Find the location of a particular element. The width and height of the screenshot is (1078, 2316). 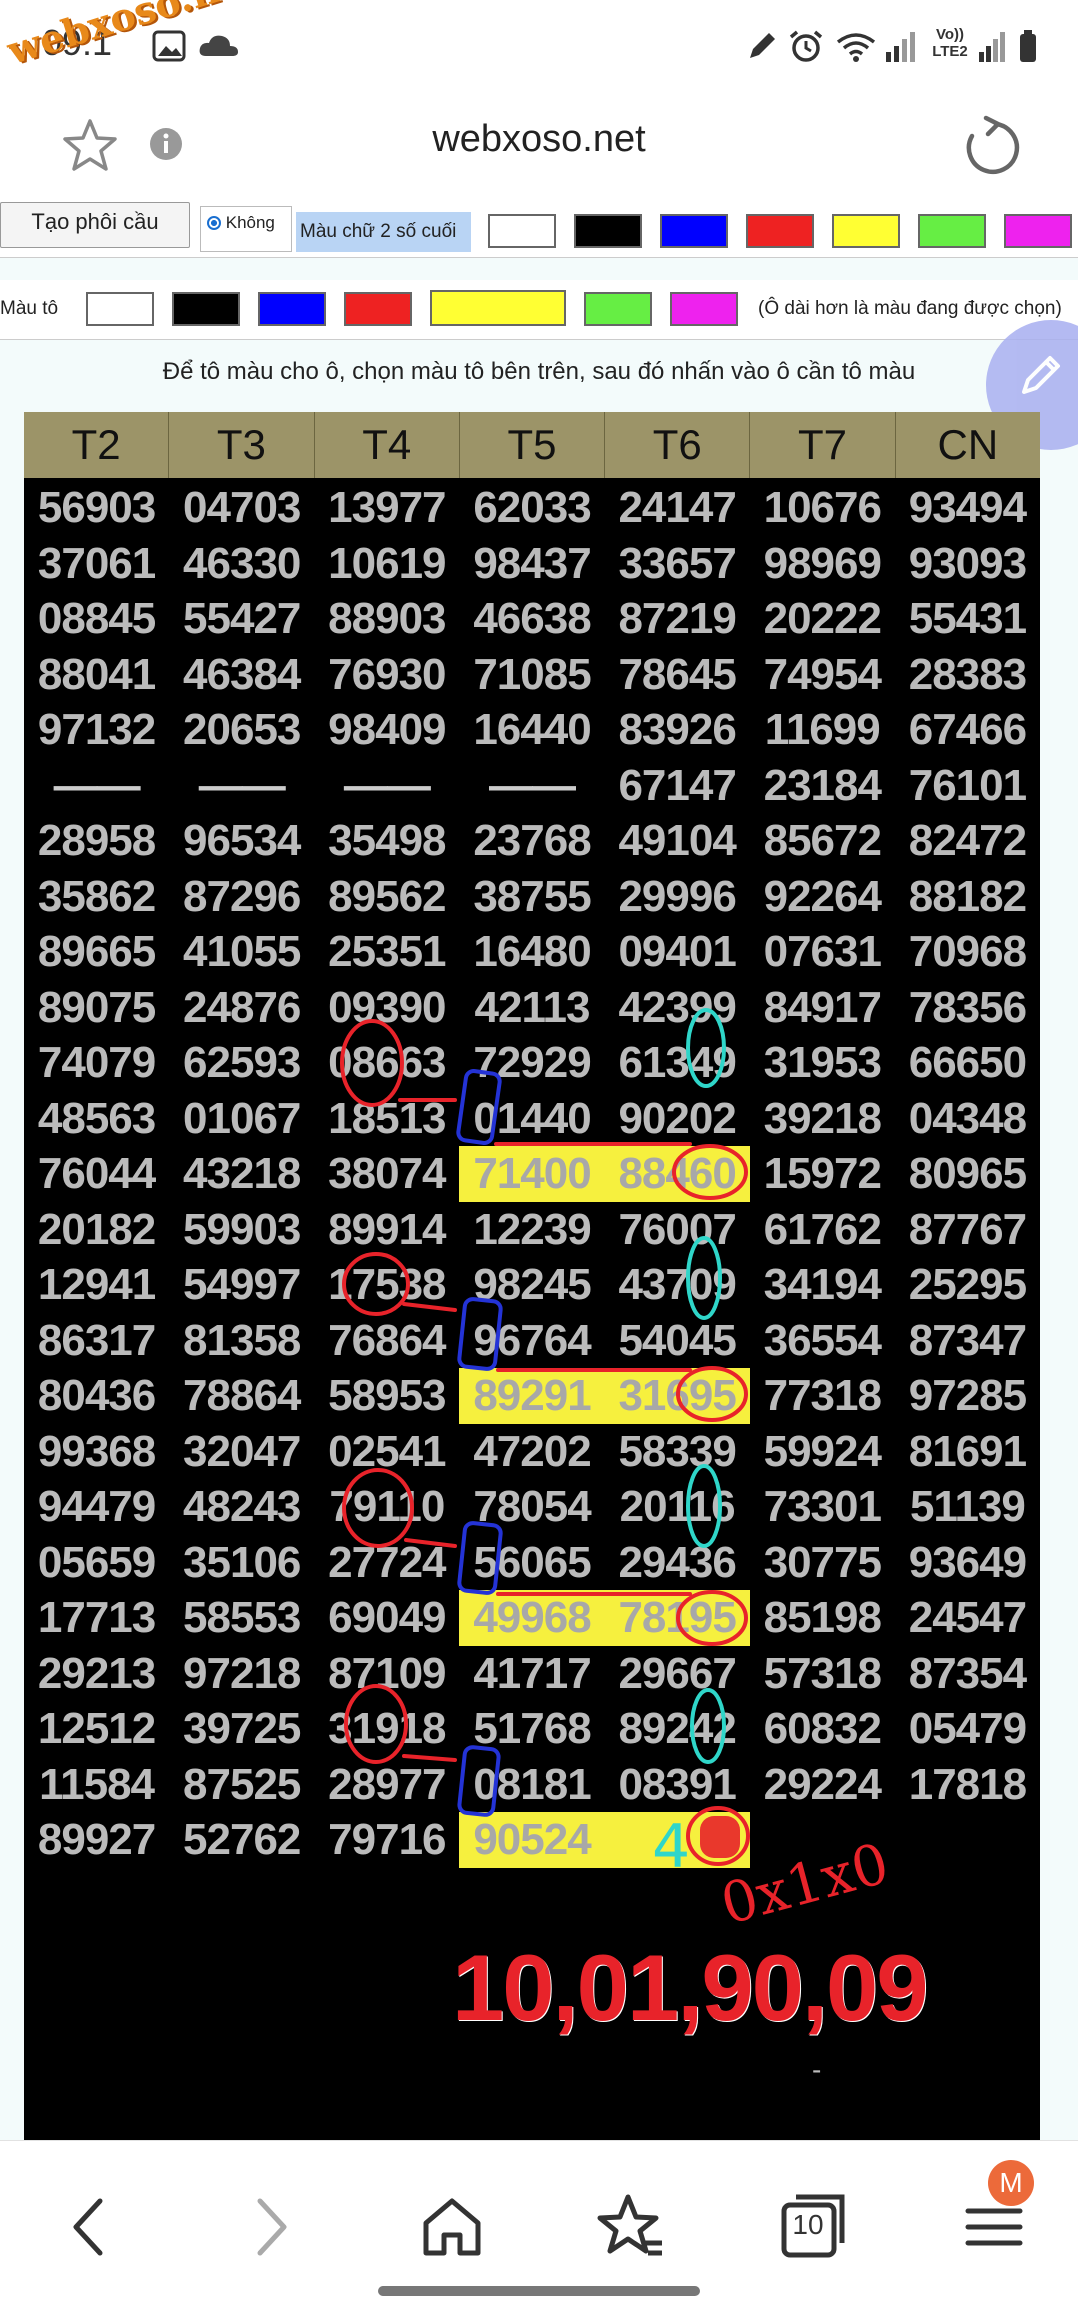

table-cell: 78645 is located at coordinates (677, 675).